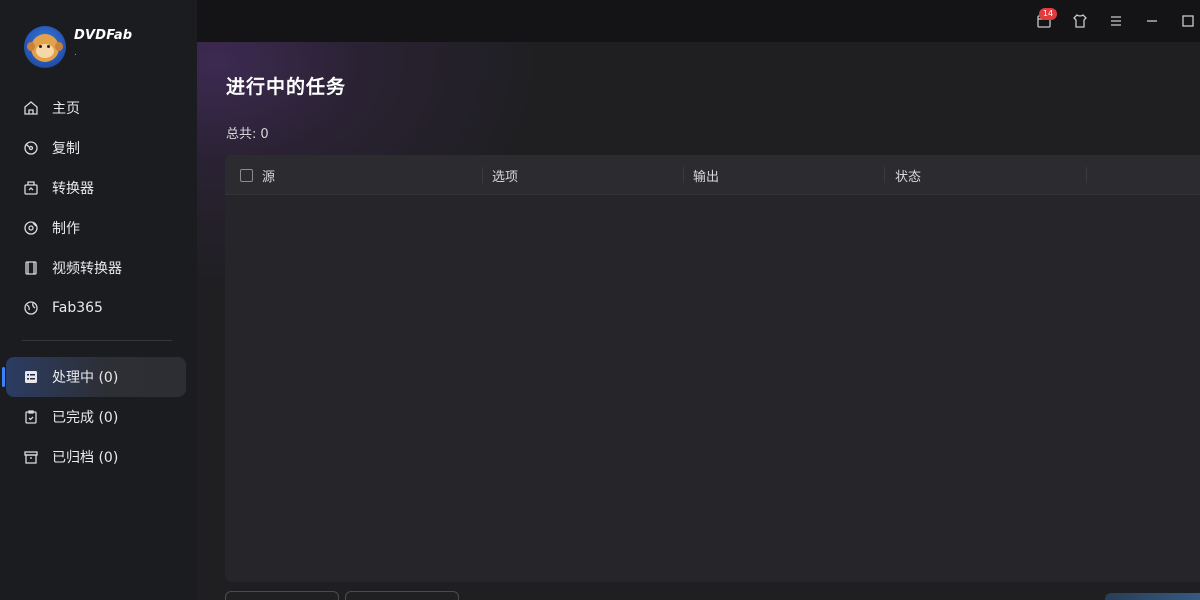 The height and width of the screenshot is (600, 1200). I want to click on table-header: 源 选项 输出 状态, so click(712, 175).